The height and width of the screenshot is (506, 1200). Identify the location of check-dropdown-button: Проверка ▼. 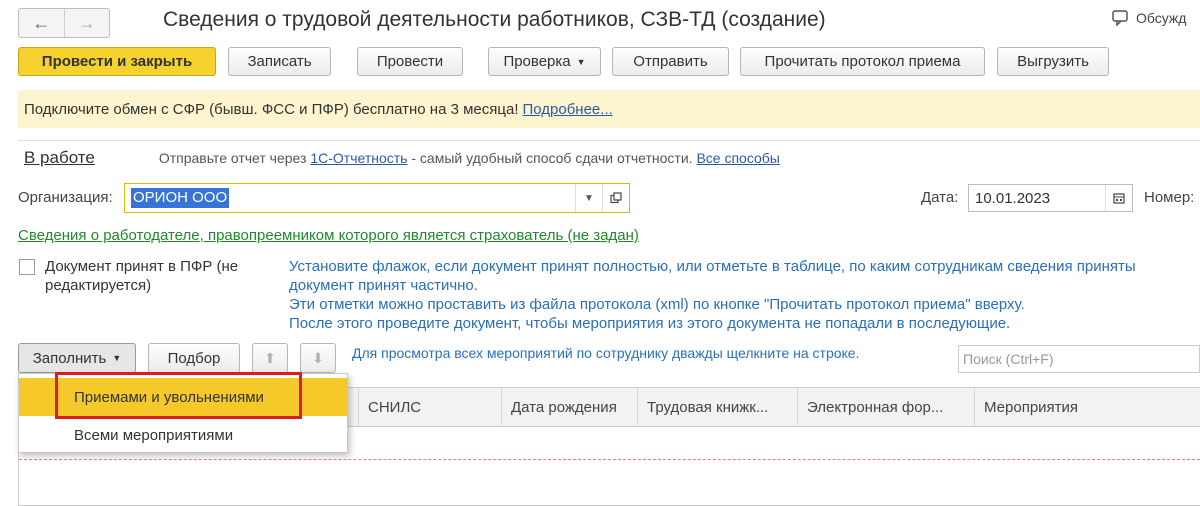
(544, 61).